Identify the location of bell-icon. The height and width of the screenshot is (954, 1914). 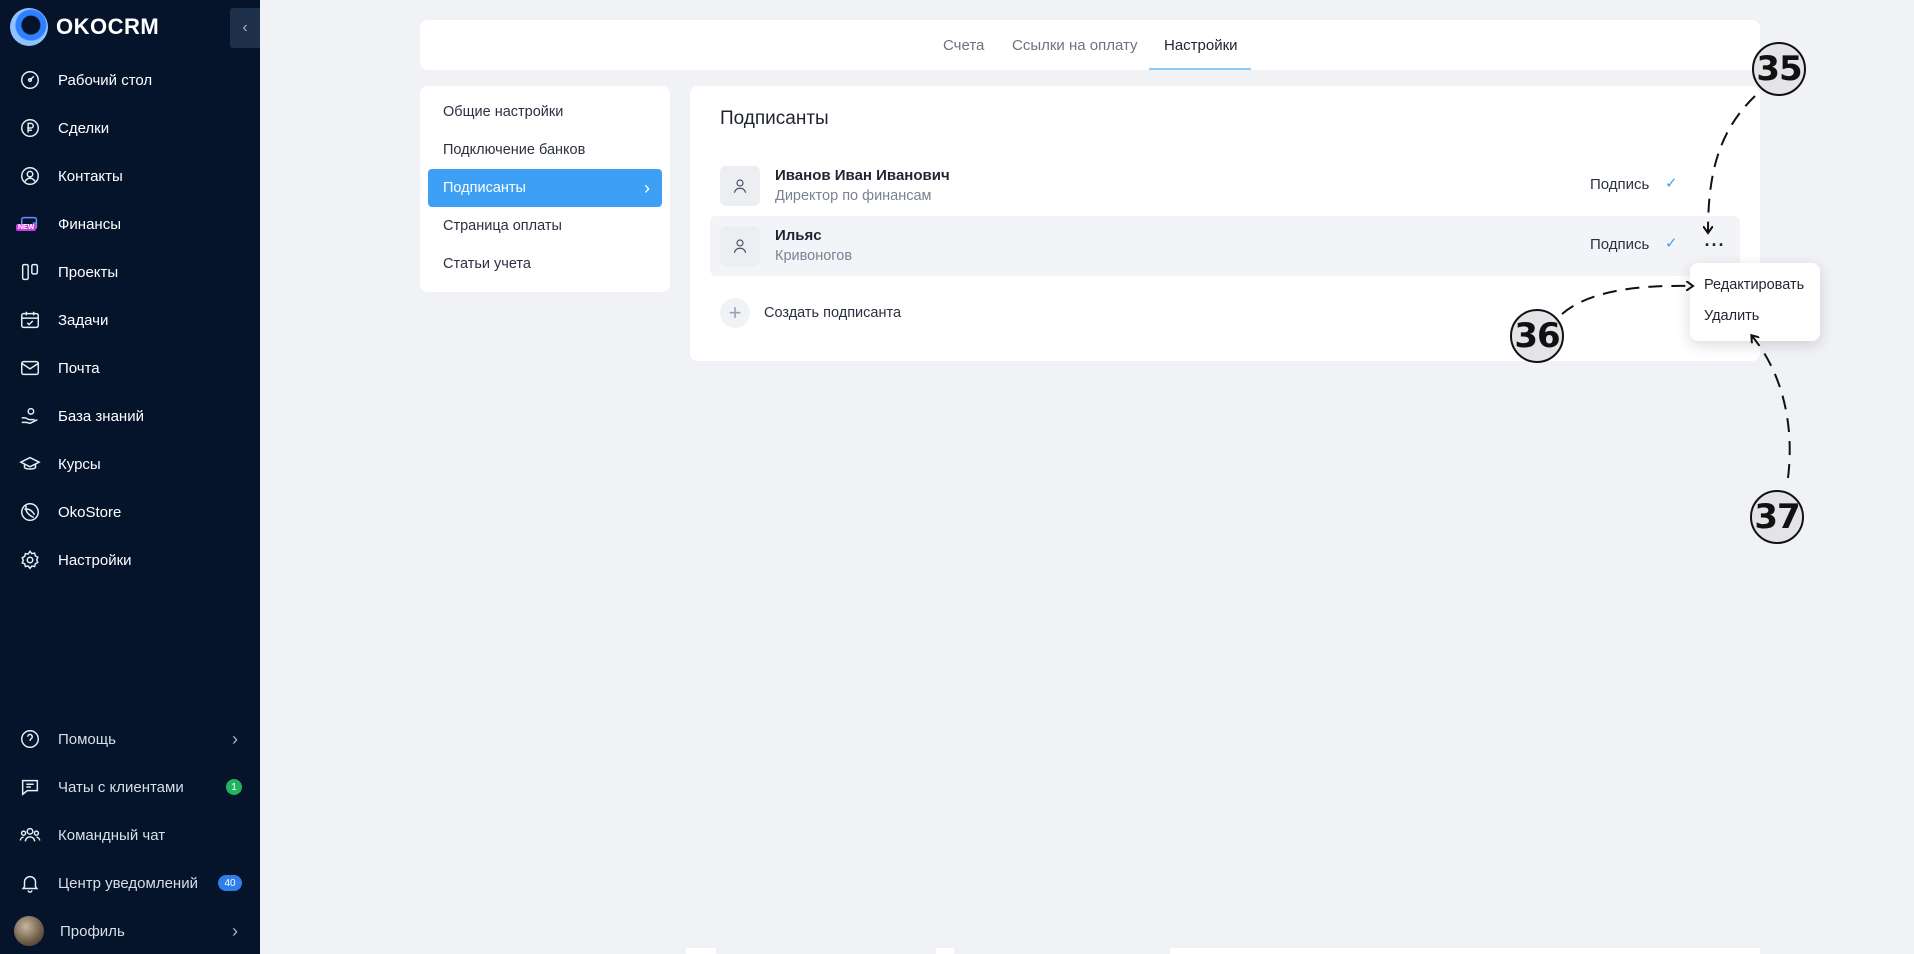
(30, 883).